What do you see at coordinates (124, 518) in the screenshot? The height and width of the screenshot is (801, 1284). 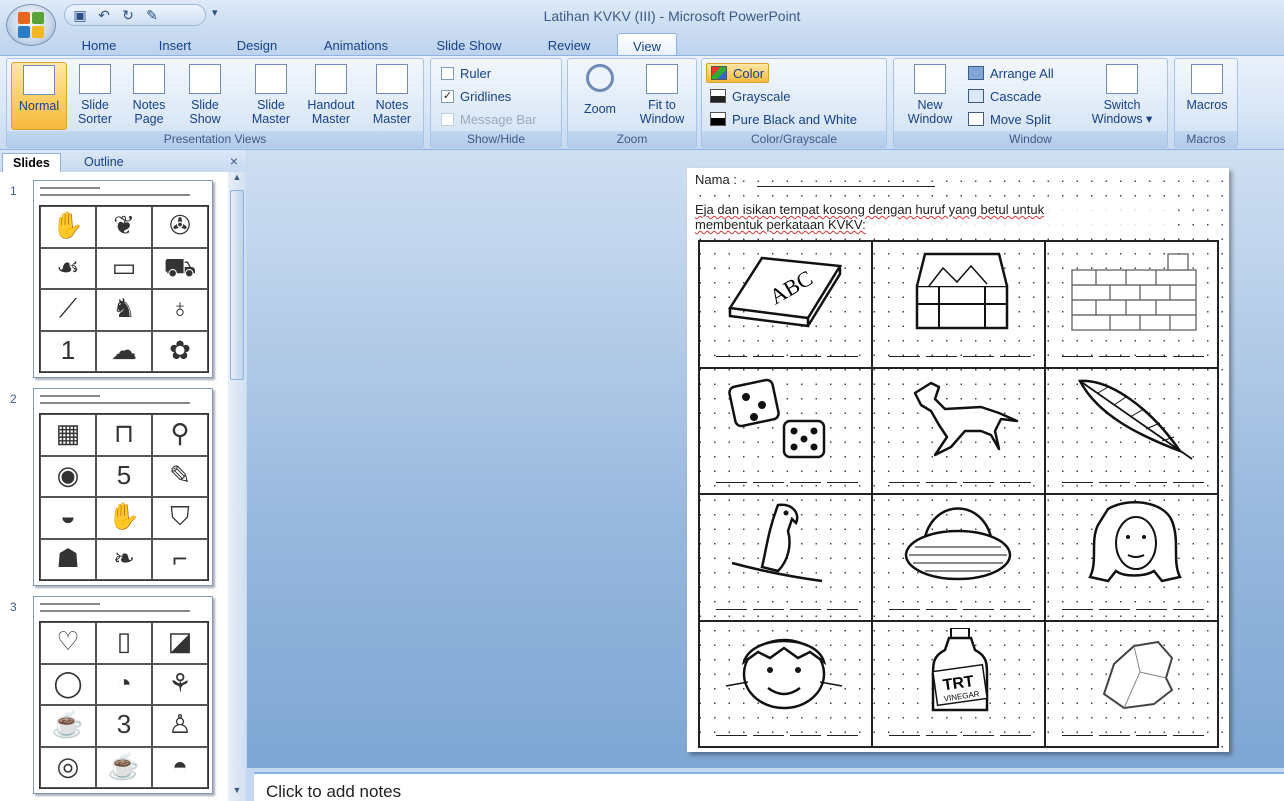 I see `thumb-cell: ✋` at bounding box center [124, 518].